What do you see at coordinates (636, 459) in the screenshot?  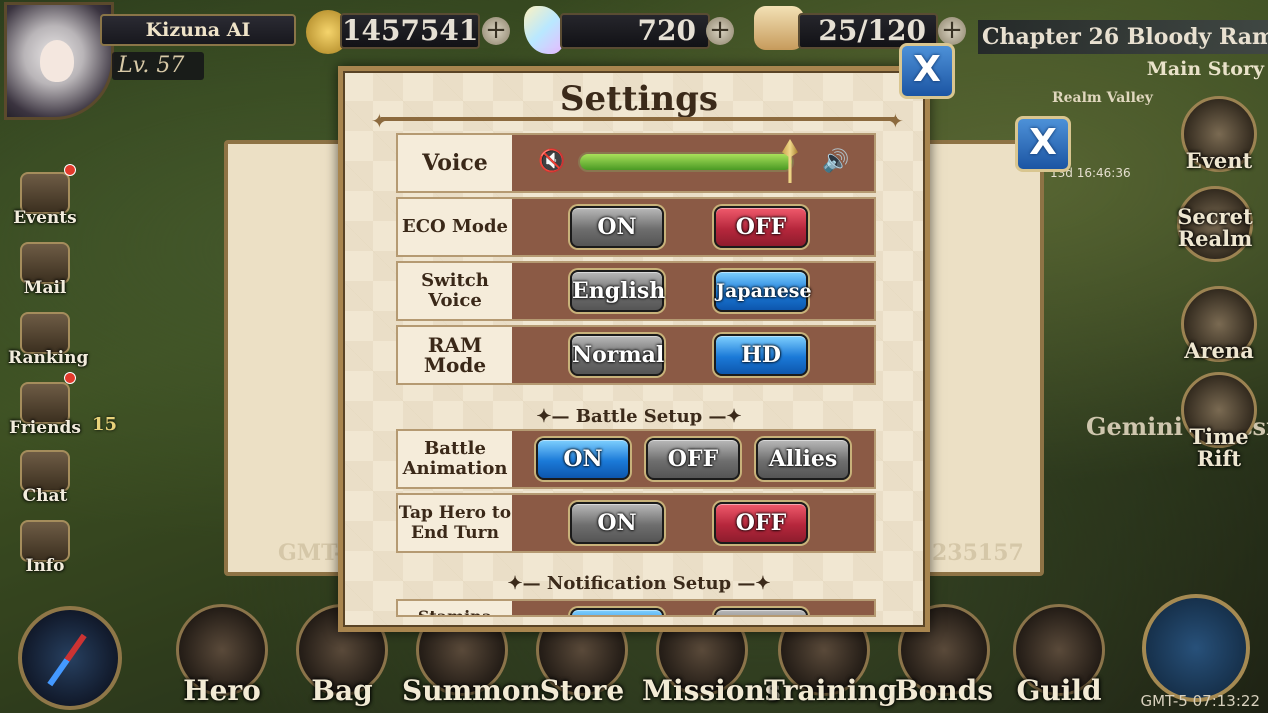 I see `battle-animation-row: Battle Animation ON OFF Allies` at bounding box center [636, 459].